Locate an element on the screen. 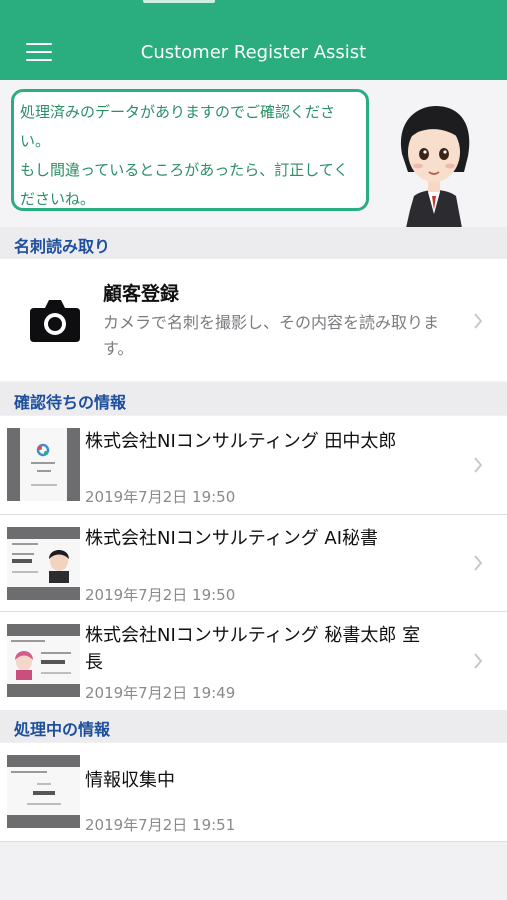 This screenshot has height=900, width=507. register-description: カメラで名刺を撮影し、その内容を読み取ります。 is located at coordinates (271, 335).